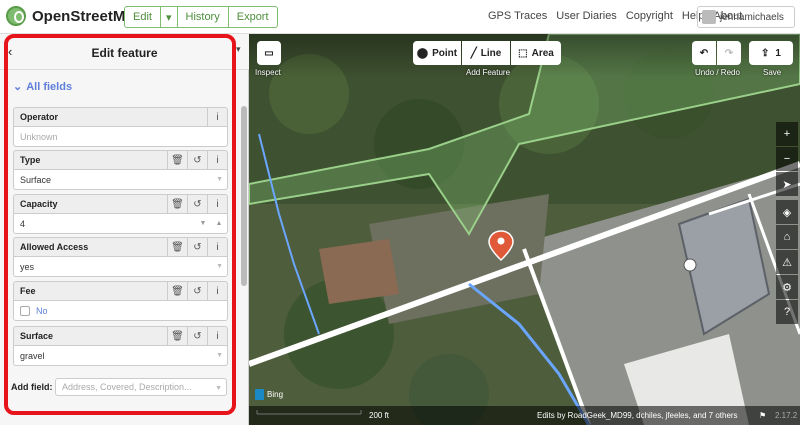  I want to click on version-label: 2.17.2, so click(786, 415).